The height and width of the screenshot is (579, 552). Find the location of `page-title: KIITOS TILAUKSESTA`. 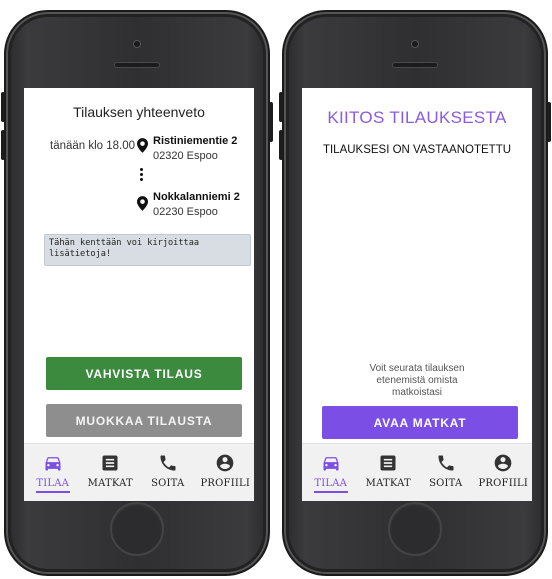

page-title: KIITOS TILAUKSESTA is located at coordinates (417, 117).